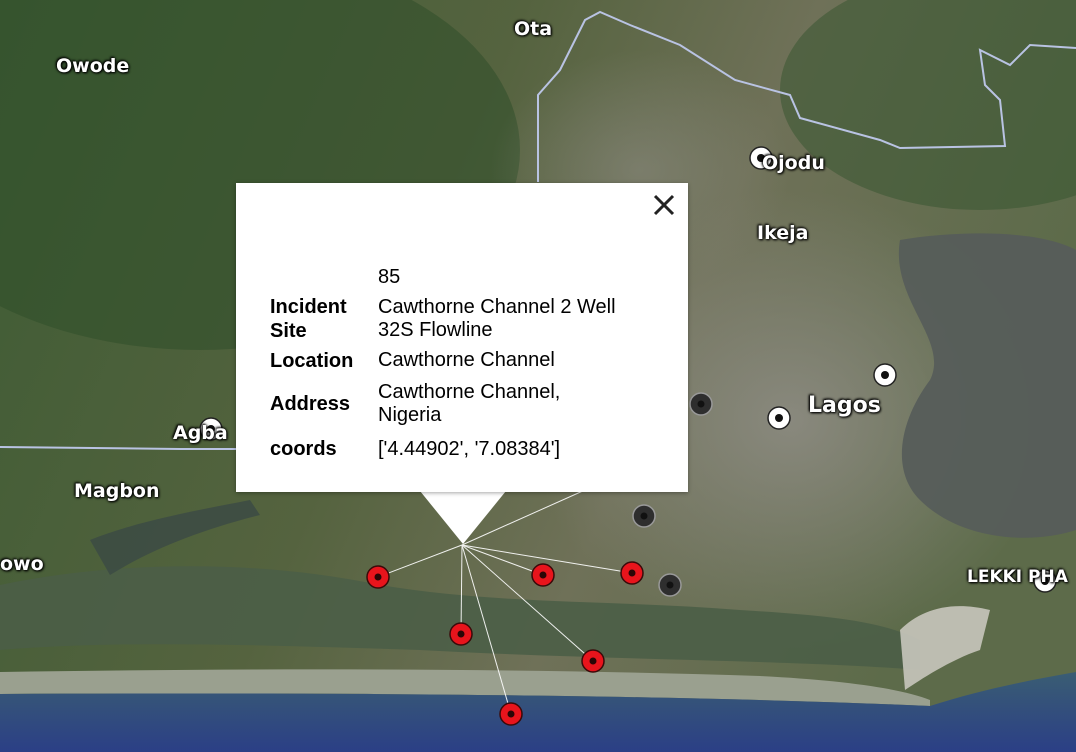 The height and width of the screenshot is (752, 1076). What do you see at coordinates (389, 277) in the screenshot?
I see `popup-id-value: 85` at bounding box center [389, 277].